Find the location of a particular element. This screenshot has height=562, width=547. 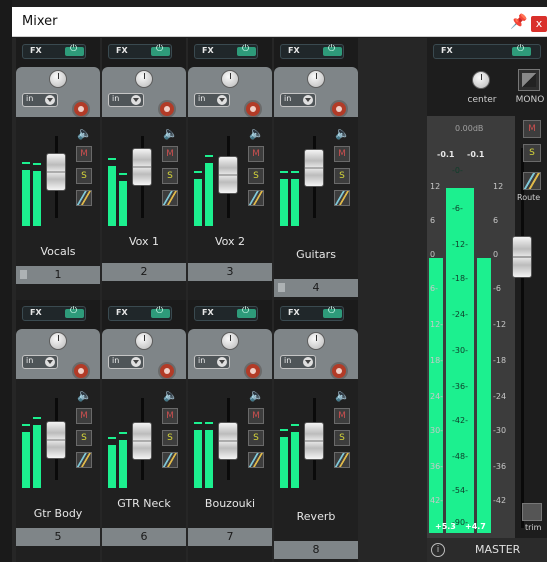

channel-name: Guitars is located at coordinates (316, 254).